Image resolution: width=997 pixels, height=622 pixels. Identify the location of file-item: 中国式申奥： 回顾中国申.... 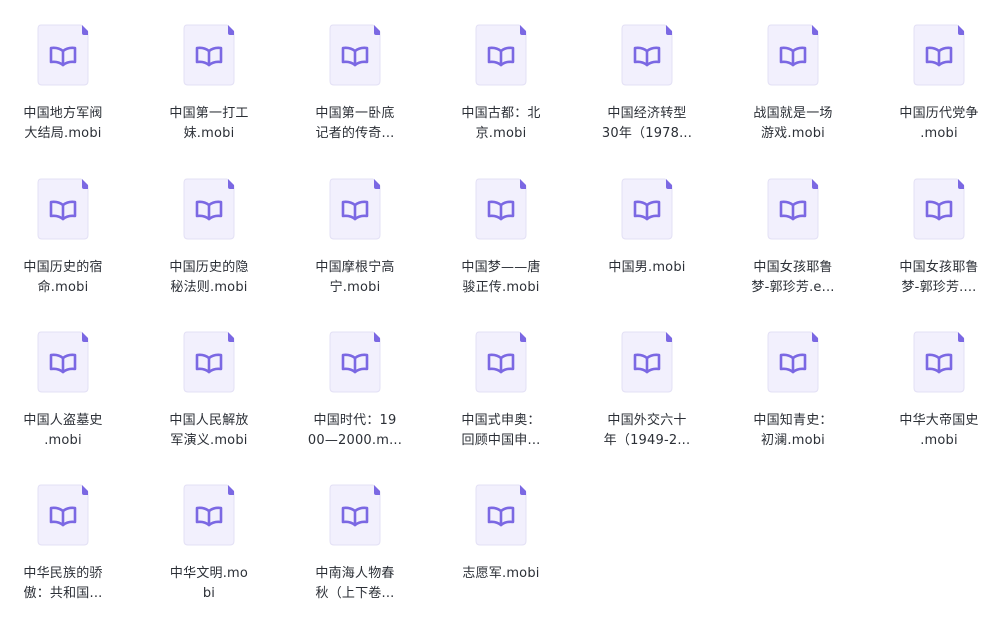
(501, 377).